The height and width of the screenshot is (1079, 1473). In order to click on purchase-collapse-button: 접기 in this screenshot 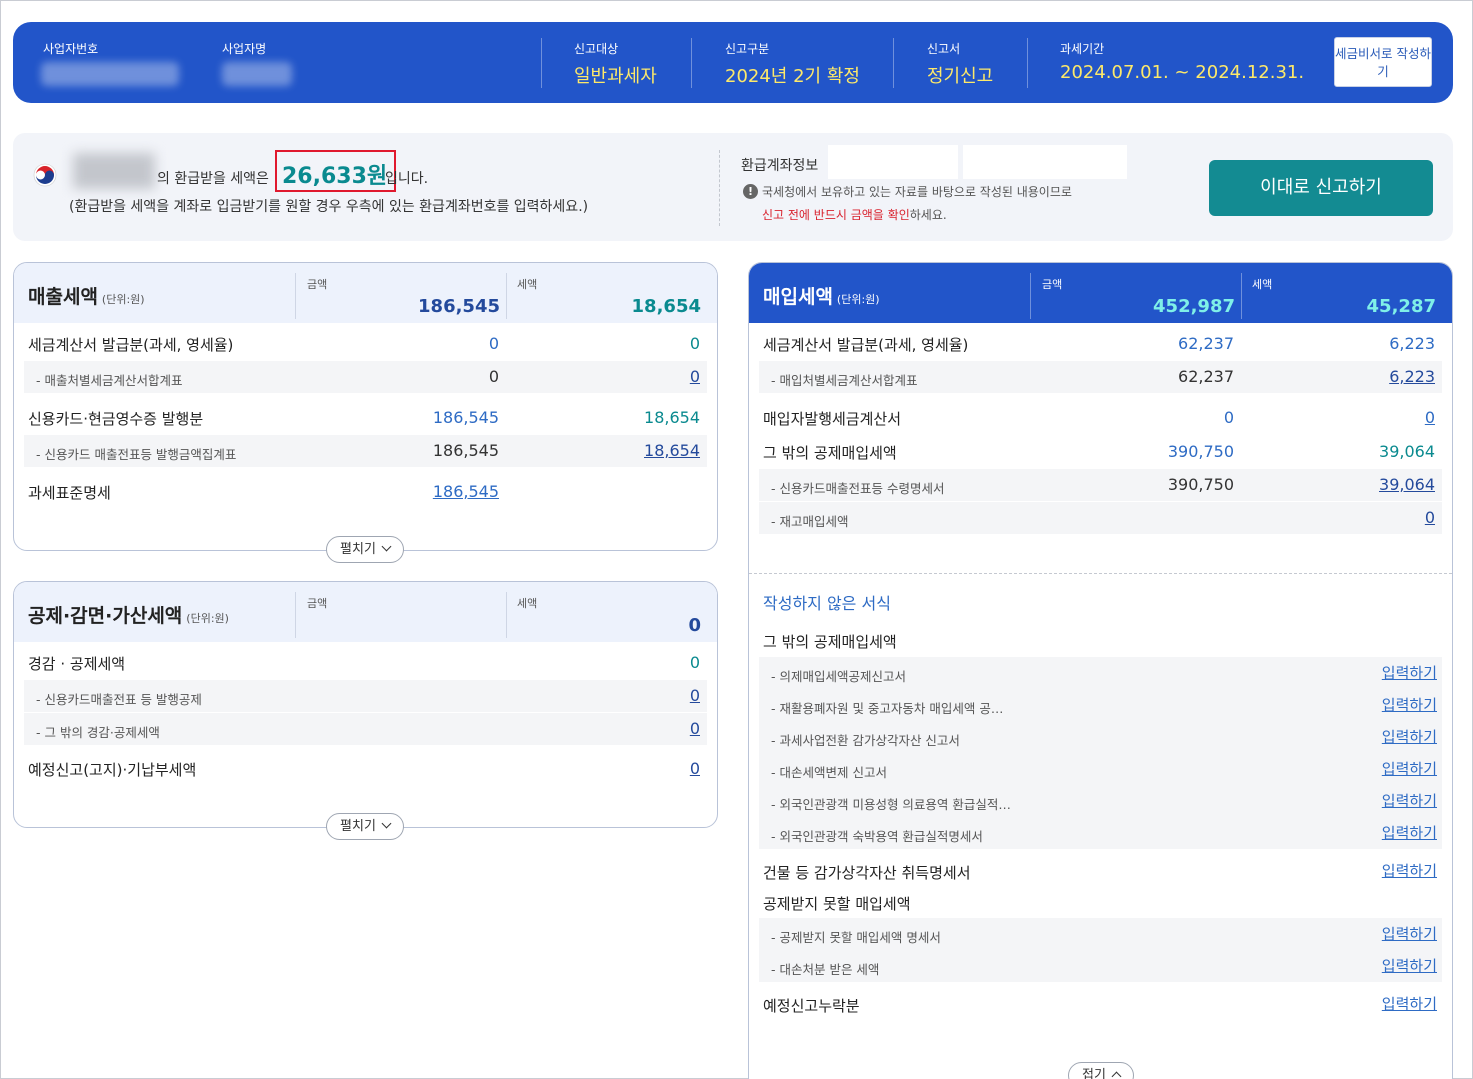, I will do `click(1101, 1070)`.